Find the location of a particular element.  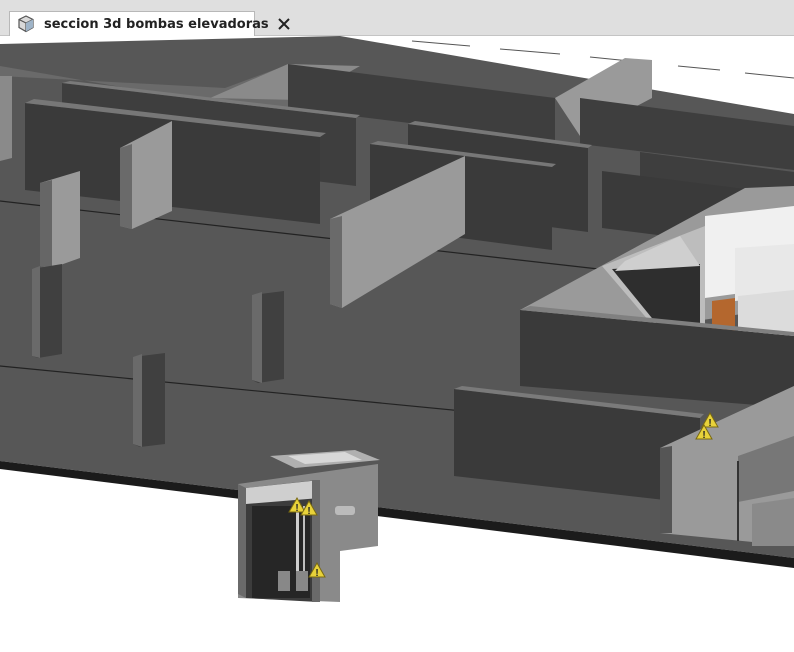

view-tab: seccion 3d bombas elevadoras is located at coordinates (149, 23).